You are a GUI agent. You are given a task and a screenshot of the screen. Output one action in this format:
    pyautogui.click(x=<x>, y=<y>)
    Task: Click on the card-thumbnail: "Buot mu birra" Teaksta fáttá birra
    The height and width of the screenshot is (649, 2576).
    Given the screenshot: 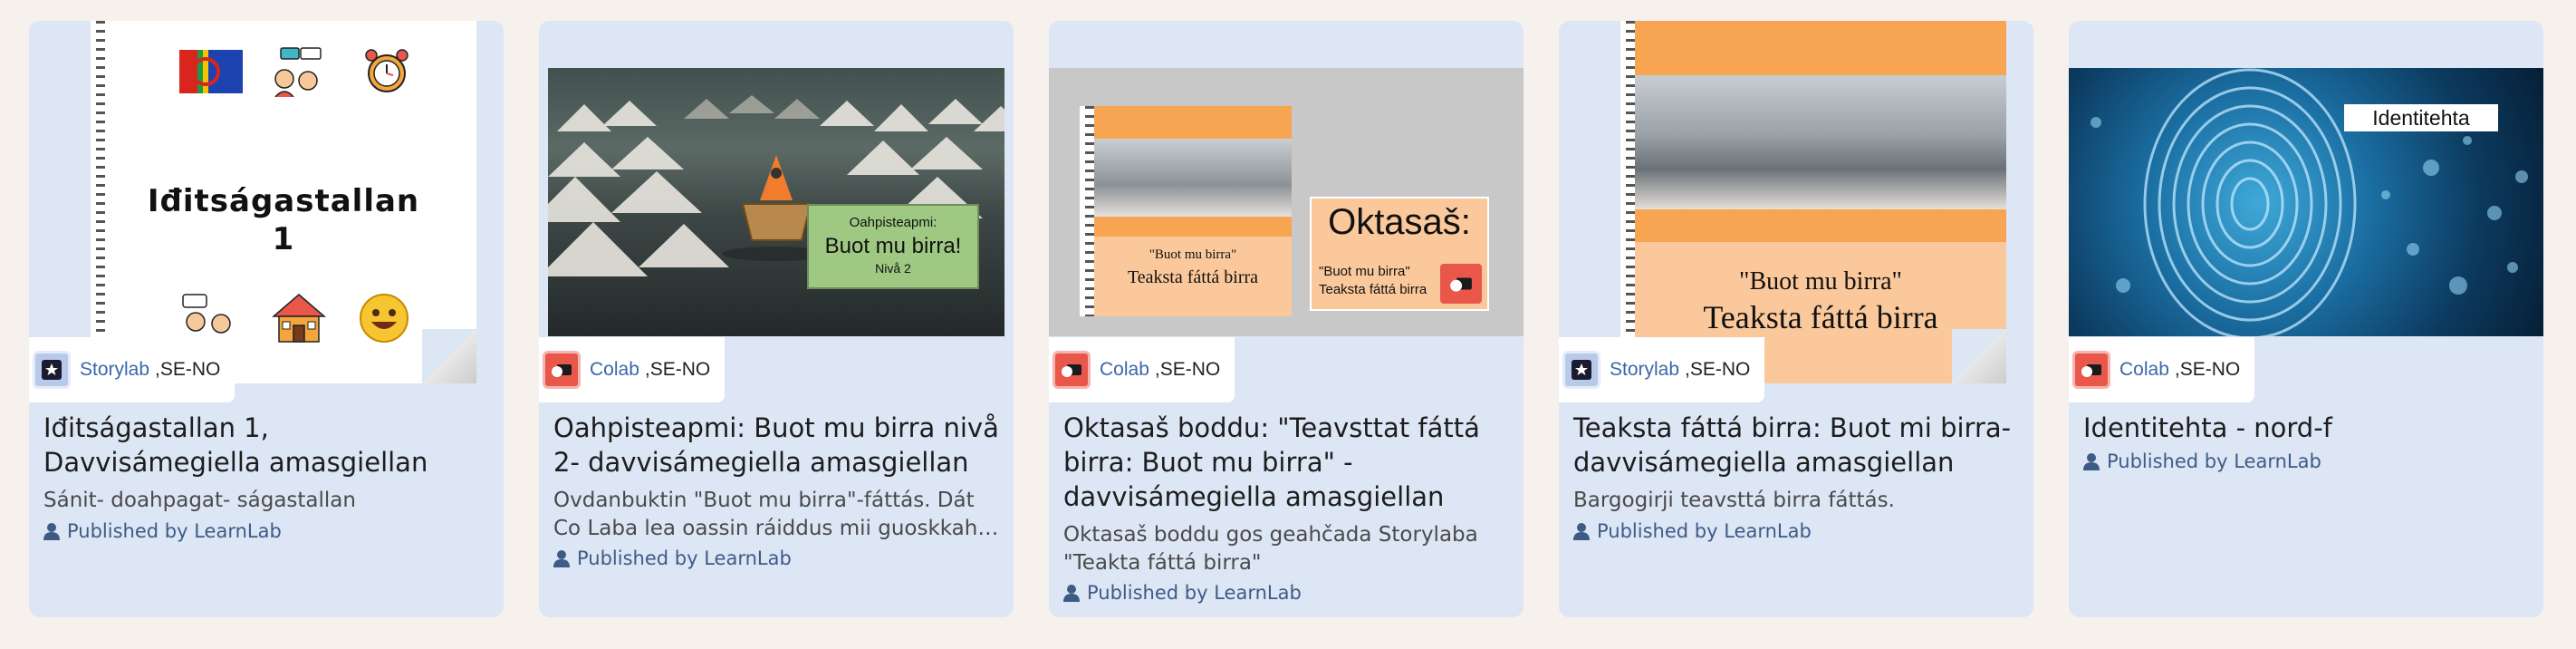 What is the action you would take?
    pyautogui.click(x=1796, y=202)
    